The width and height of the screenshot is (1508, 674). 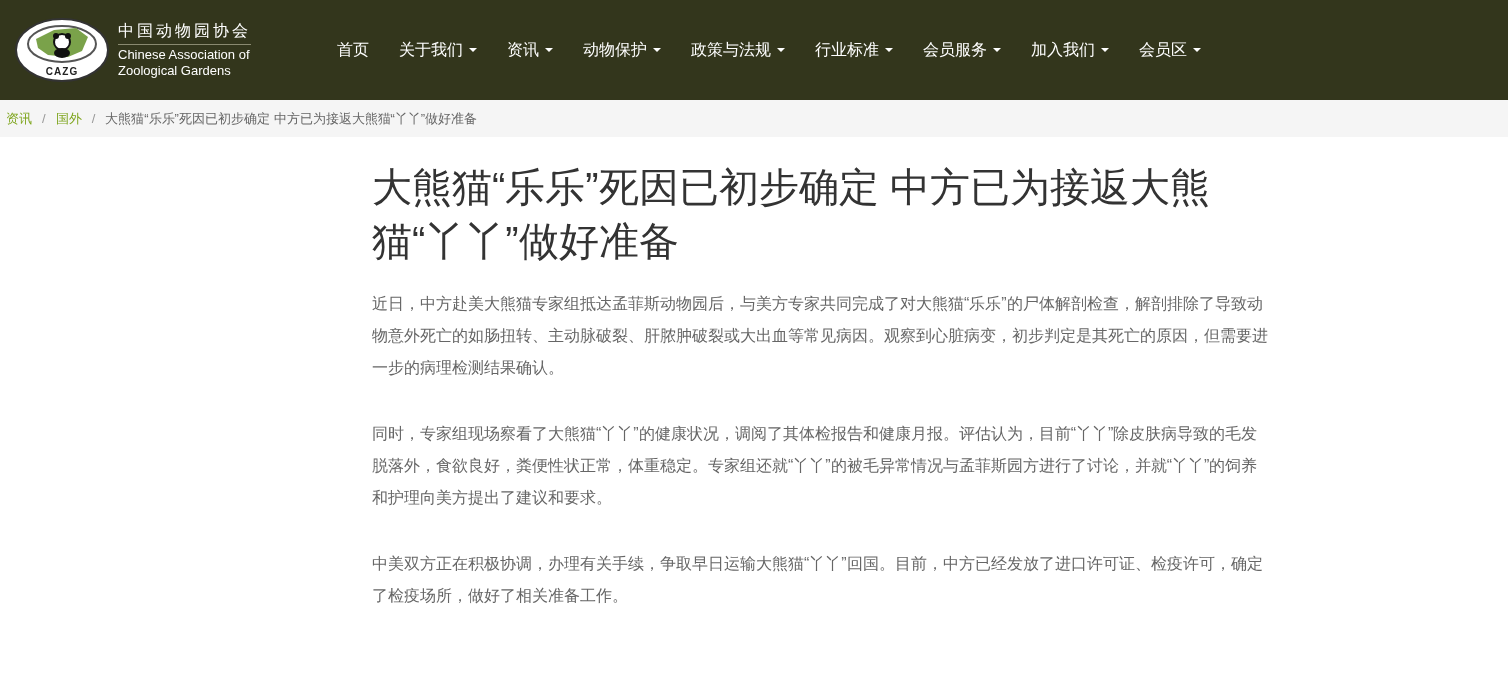 What do you see at coordinates (1170, 50) in the screenshot?
I see `nav-link: 会员区` at bounding box center [1170, 50].